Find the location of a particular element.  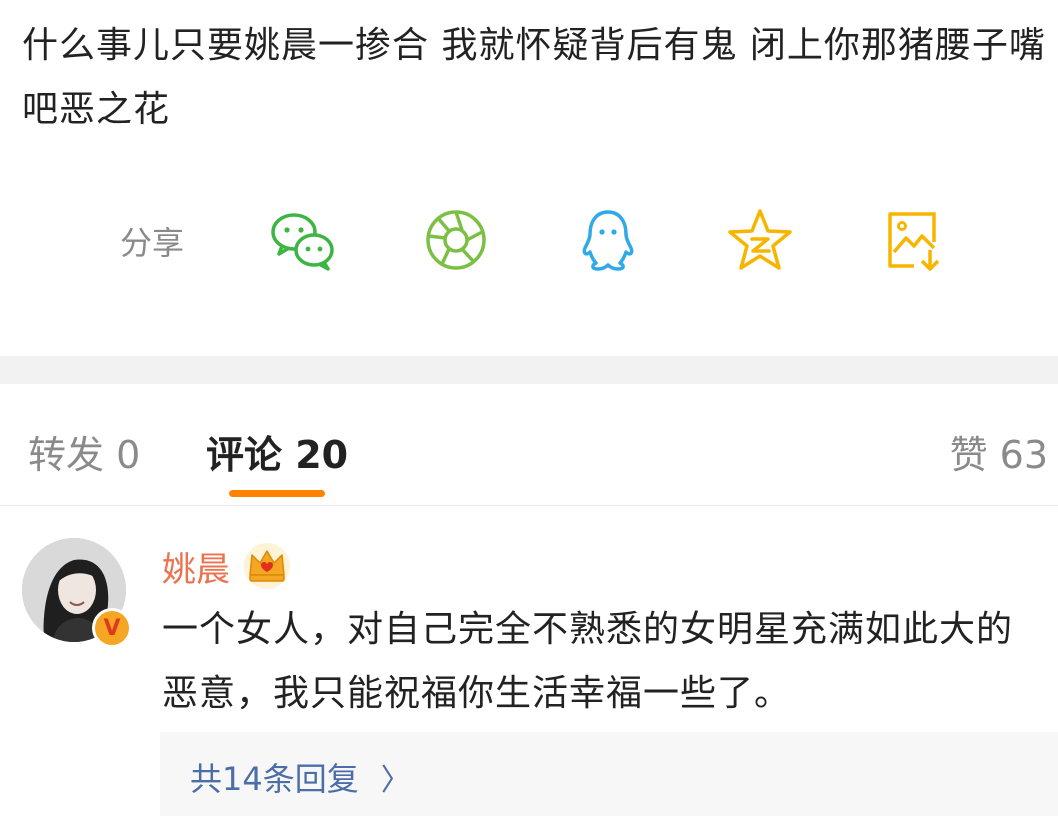

active-tab-indicator is located at coordinates (277, 493).